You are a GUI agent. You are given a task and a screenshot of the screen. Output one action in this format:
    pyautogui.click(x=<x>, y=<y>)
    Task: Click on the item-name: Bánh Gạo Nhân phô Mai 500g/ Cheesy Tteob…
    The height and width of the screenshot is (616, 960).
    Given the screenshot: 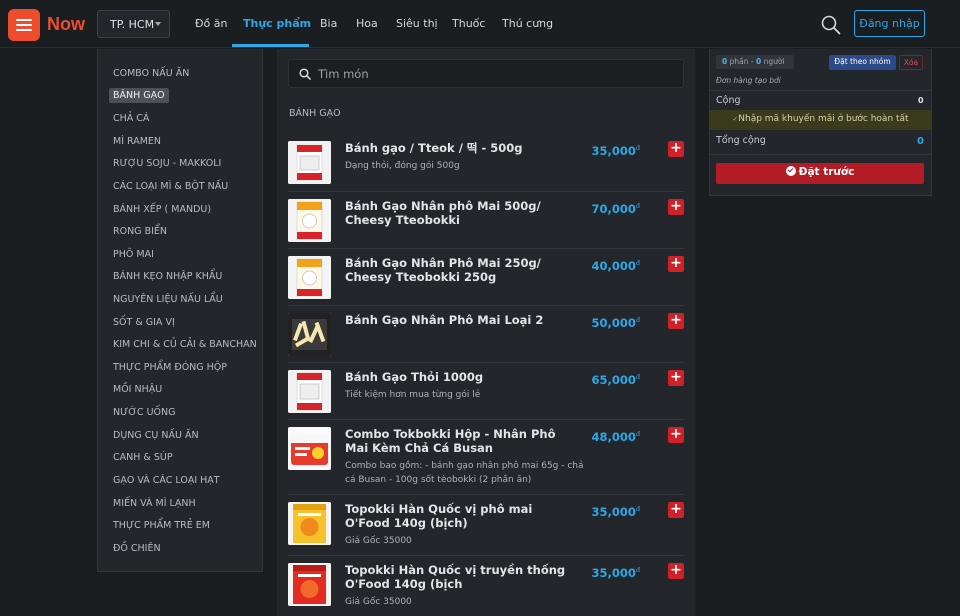 What is the action you would take?
    pyautogui.click(x=443, y=213)
    